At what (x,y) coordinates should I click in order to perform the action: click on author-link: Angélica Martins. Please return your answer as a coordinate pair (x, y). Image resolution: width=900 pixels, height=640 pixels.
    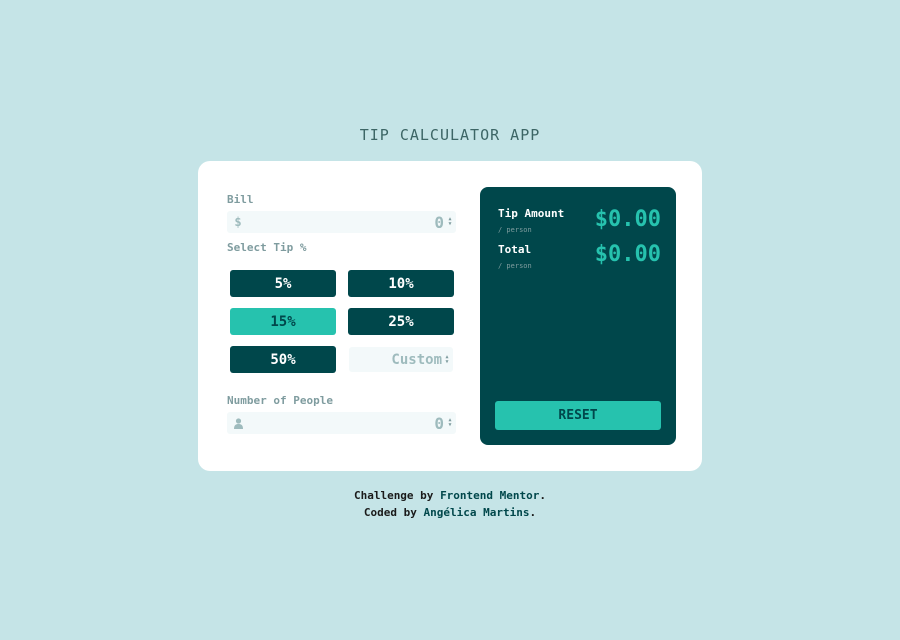
    Looking at the image, I should click on (477, 512).